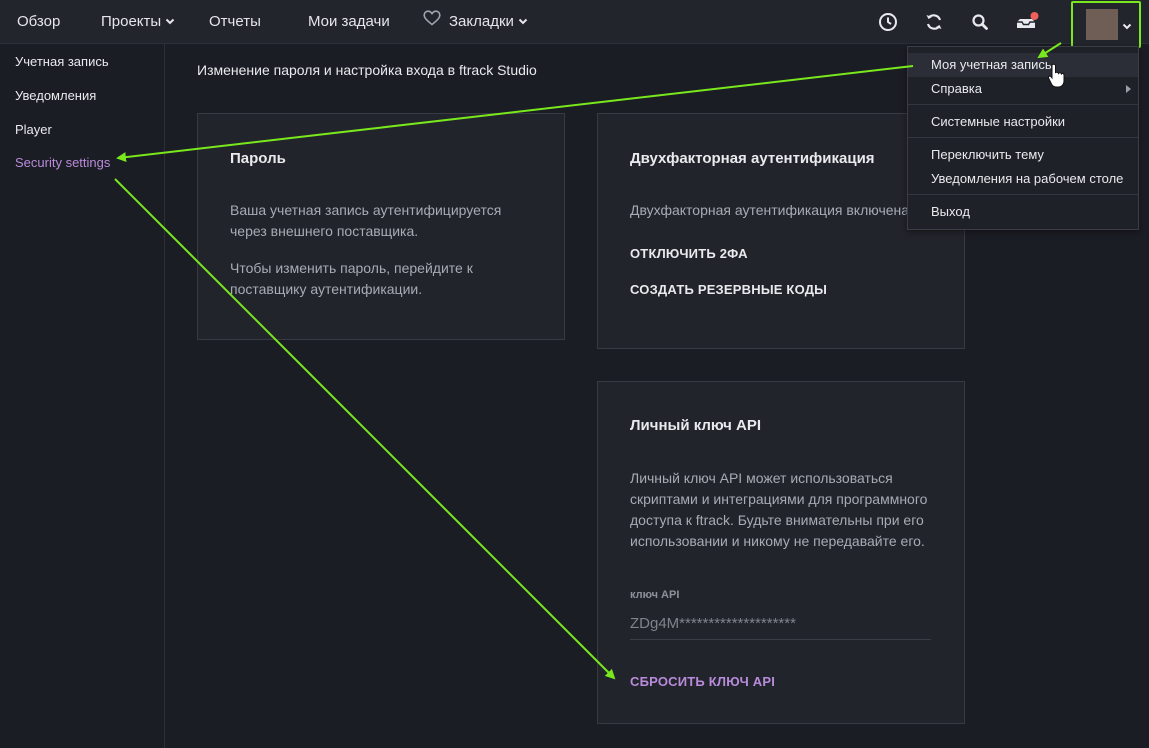 The image size is (1149, 748). What do you see at coordinates (702, 681) in the screenshot?
I see `reset-api-key-button: СБРОСИТЬ КЛЮЧ API` at bounding box center [702, 681].